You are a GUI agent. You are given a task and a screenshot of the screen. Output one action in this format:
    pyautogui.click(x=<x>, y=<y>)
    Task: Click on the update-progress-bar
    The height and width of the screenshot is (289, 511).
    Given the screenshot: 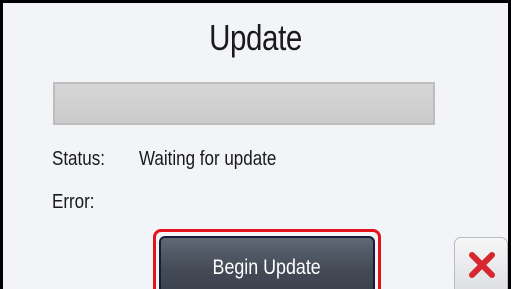 What is the action you would take?
    pyautogui.click(x=244, y=103)
    